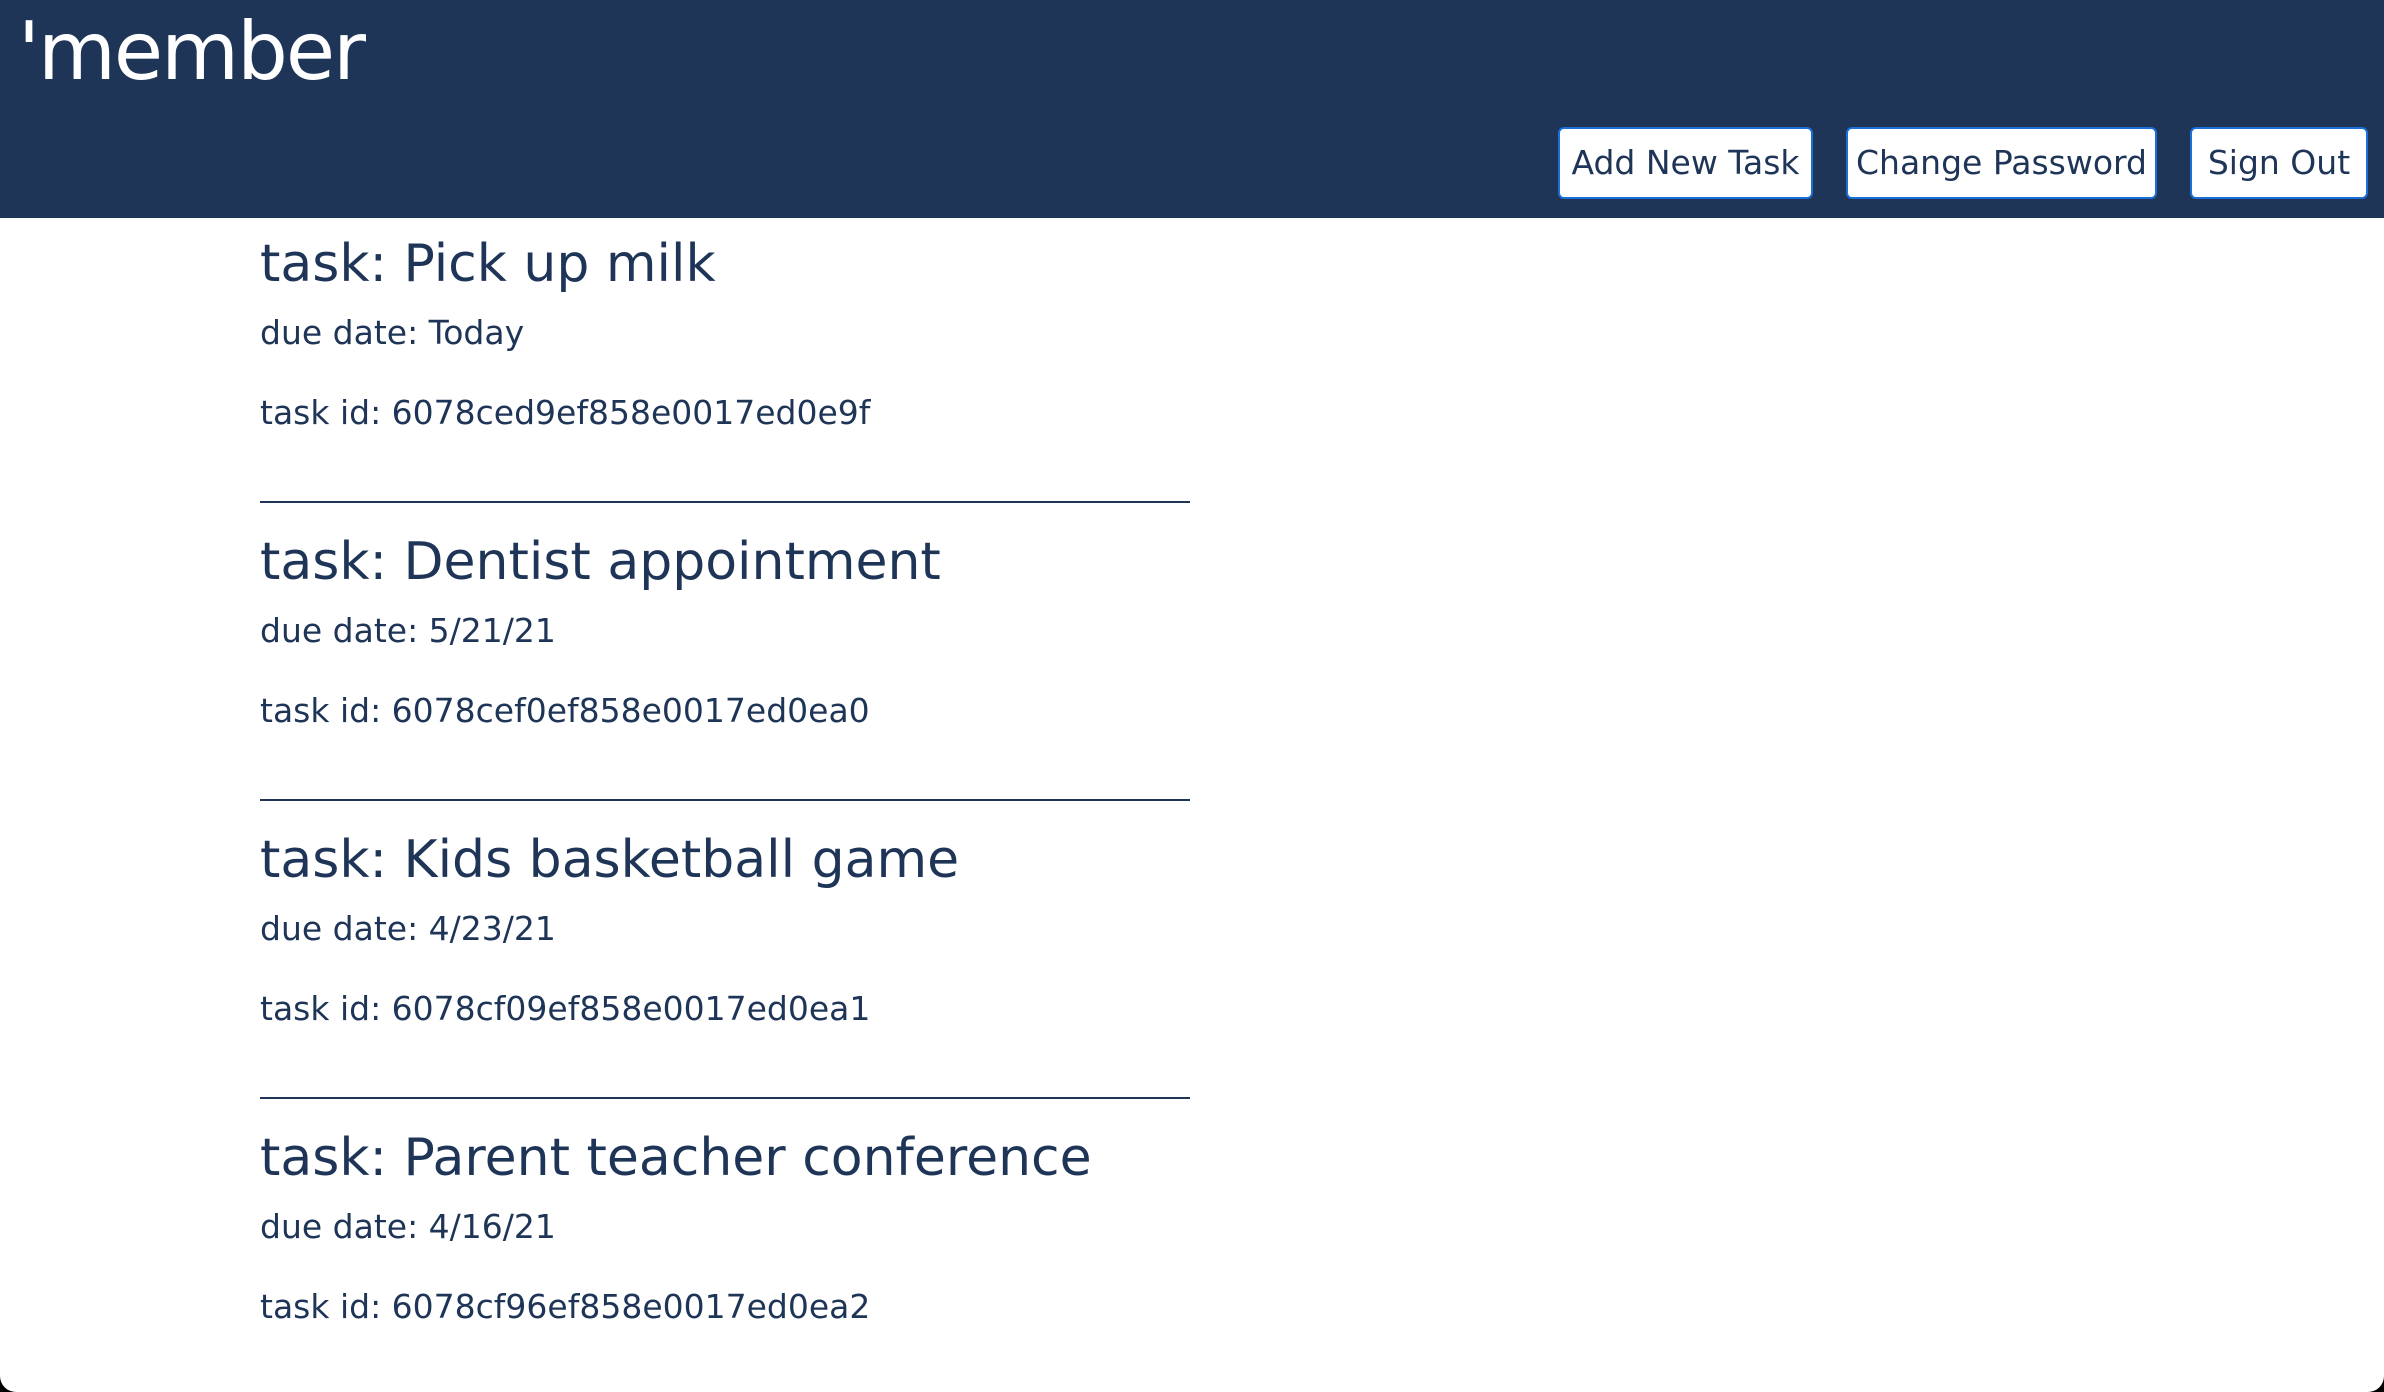  I want to click on task-id: task id: 6078cef0ef858e0017ed0ea0, so click(565, 710).